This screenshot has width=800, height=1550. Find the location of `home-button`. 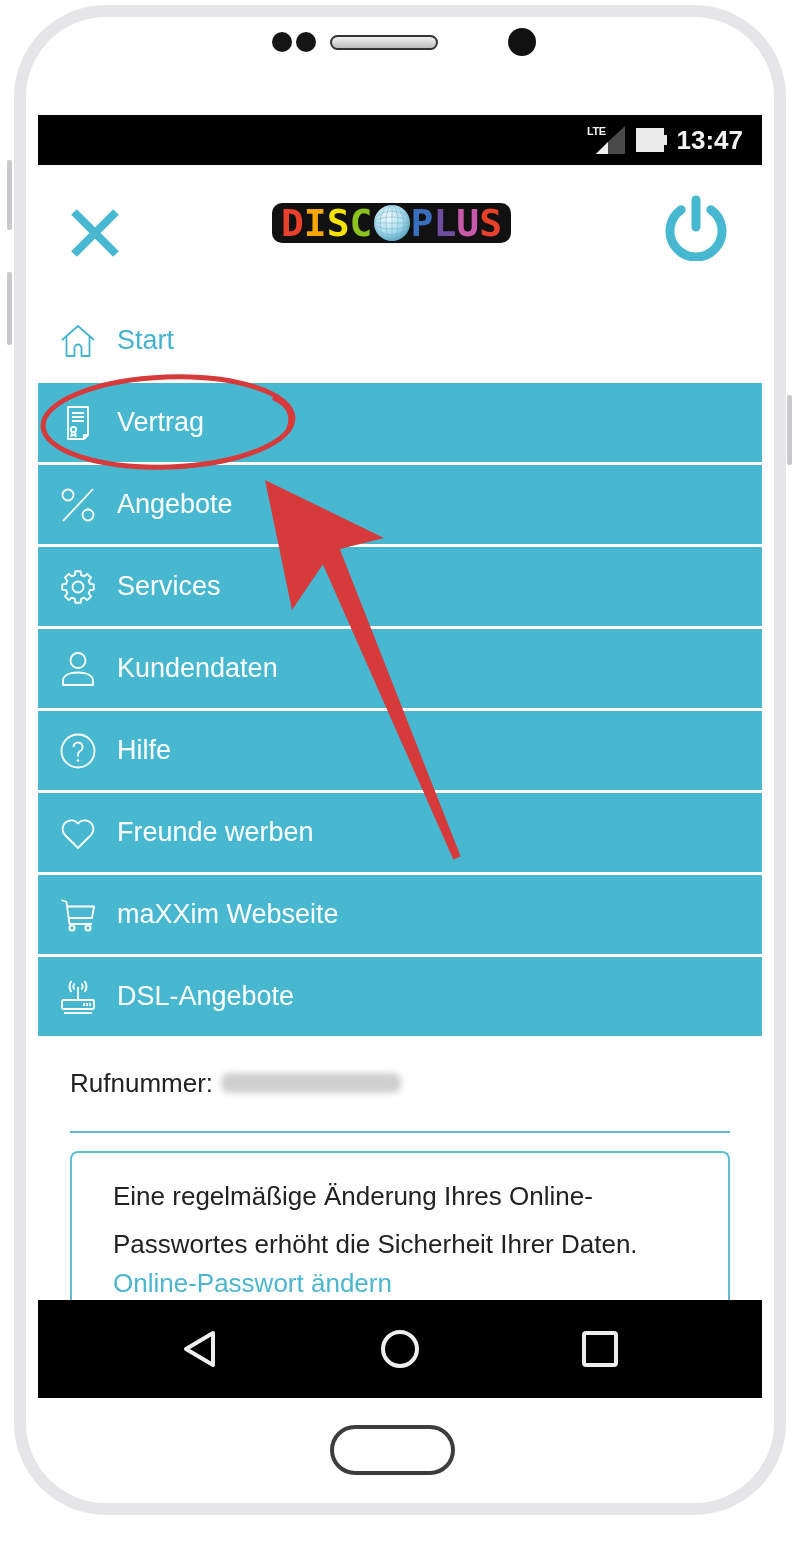

home-button is located at coordinates (392, 1450).